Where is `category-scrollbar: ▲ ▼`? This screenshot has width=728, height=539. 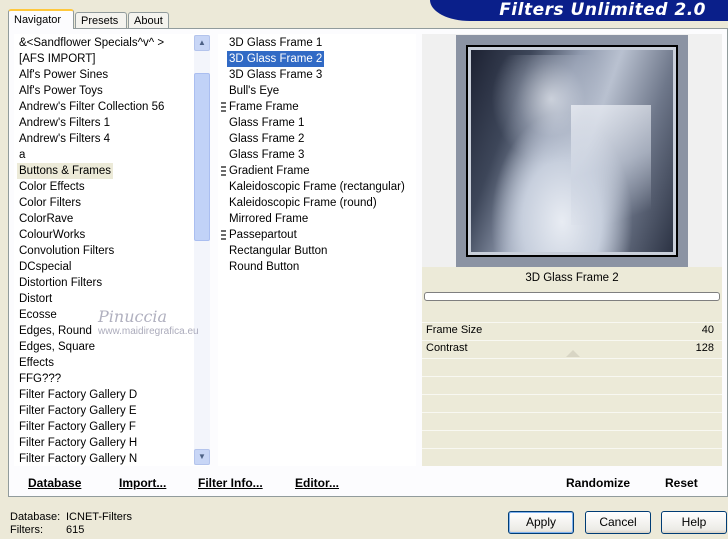 category-scrollbar: ▲ ▼ is located at coordinates (202, 250).